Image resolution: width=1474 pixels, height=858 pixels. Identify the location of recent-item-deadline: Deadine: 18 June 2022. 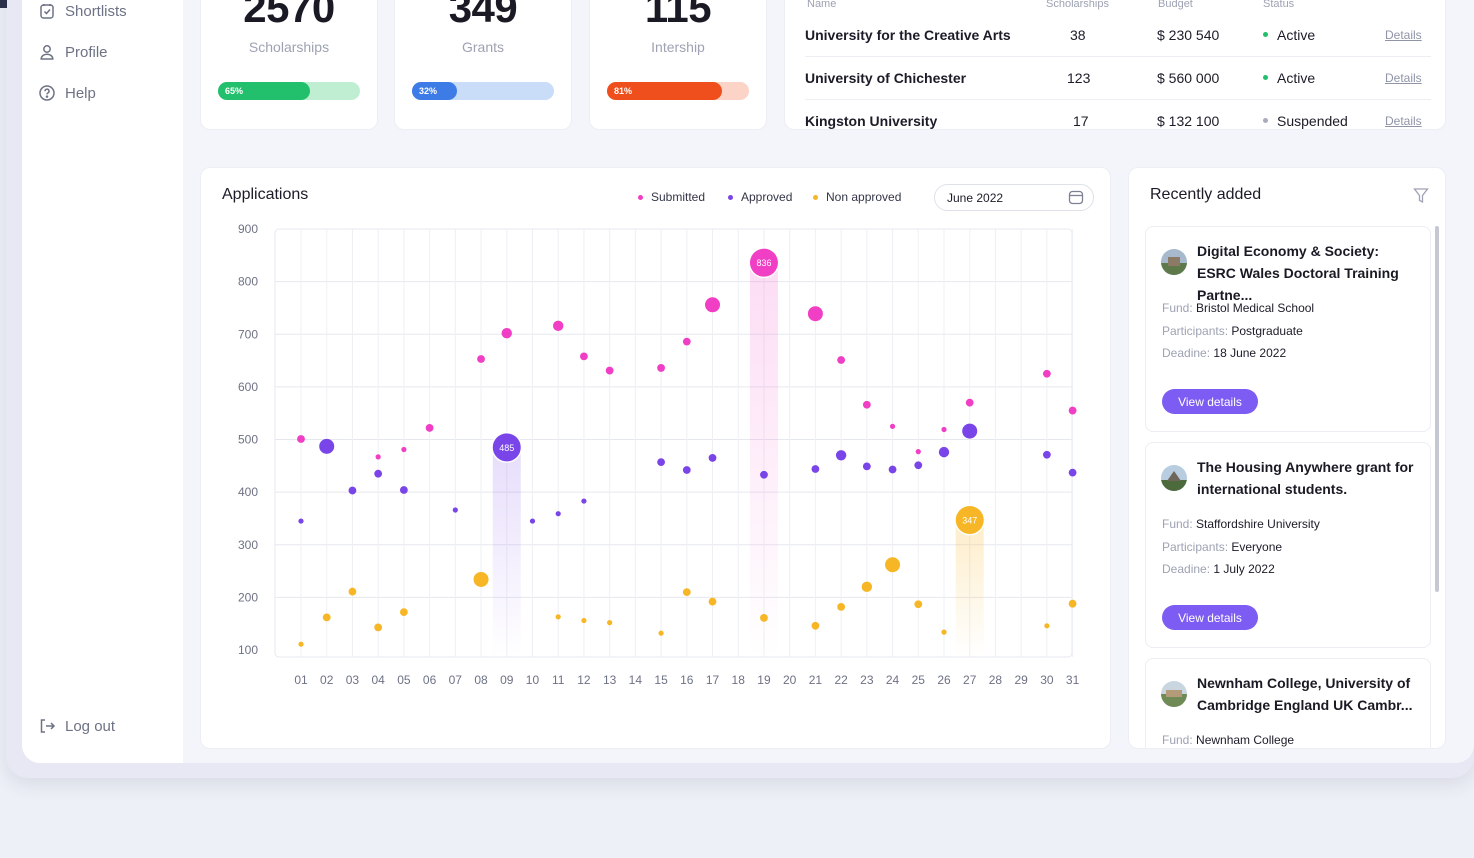
(1224, 353).